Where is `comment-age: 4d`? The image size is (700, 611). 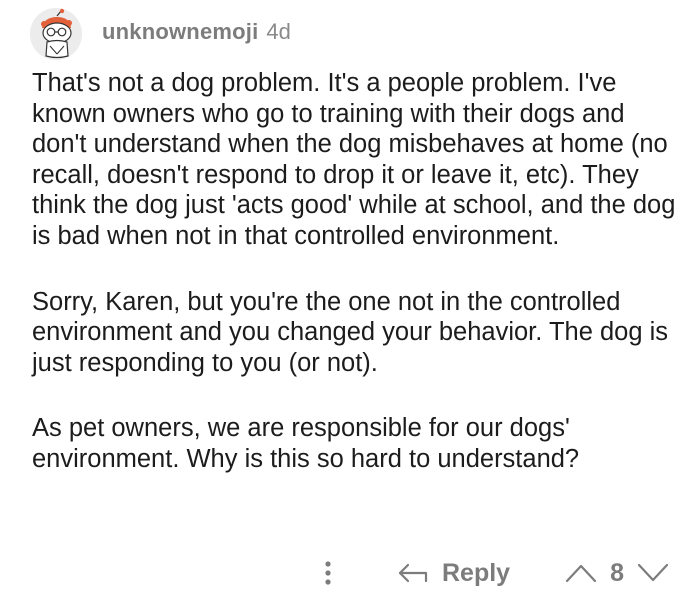 comment-age: 4d is located at coordinates (278, 31).